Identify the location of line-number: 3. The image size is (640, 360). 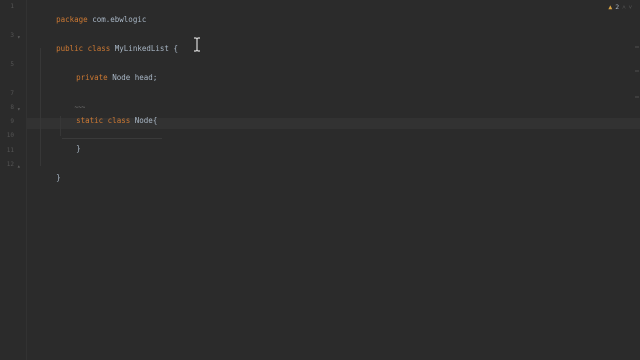
(12, 35).